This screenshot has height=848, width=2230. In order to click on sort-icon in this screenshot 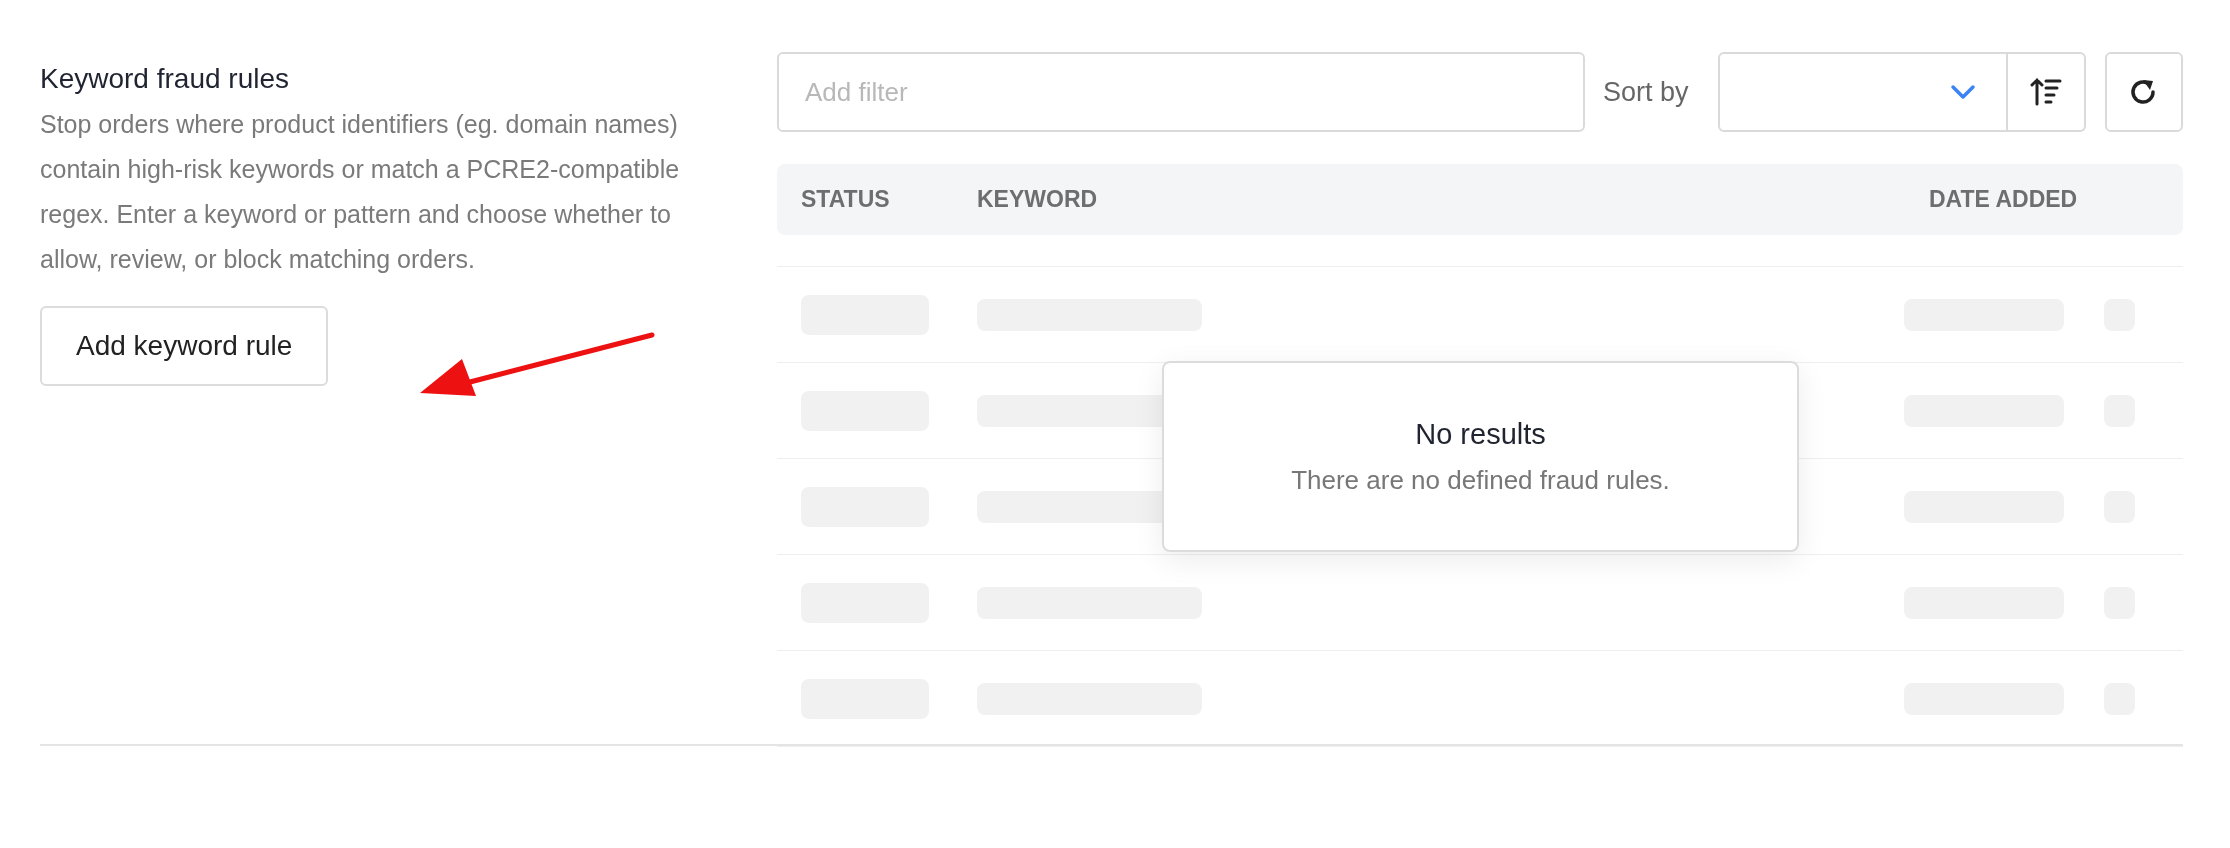, I will do `click(2046, 92)`.